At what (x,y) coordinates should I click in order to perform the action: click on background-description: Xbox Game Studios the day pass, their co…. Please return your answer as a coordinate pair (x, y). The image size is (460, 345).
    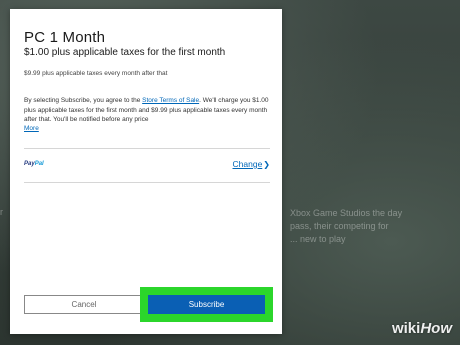
    Looking at the image, I should click on (346, 226).